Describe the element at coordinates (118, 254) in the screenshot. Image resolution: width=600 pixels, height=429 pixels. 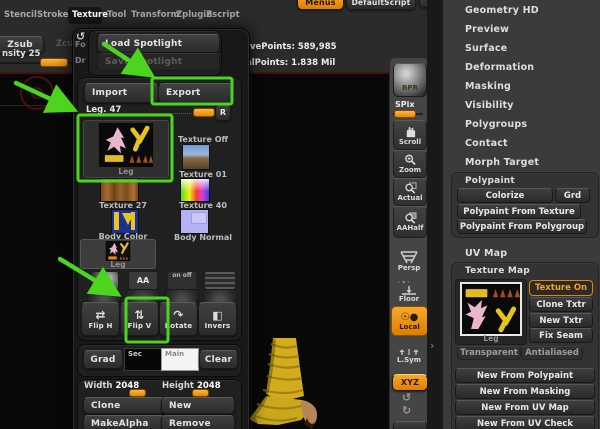
I see `texture-grid-item-leg-selected: Leg` at that location.